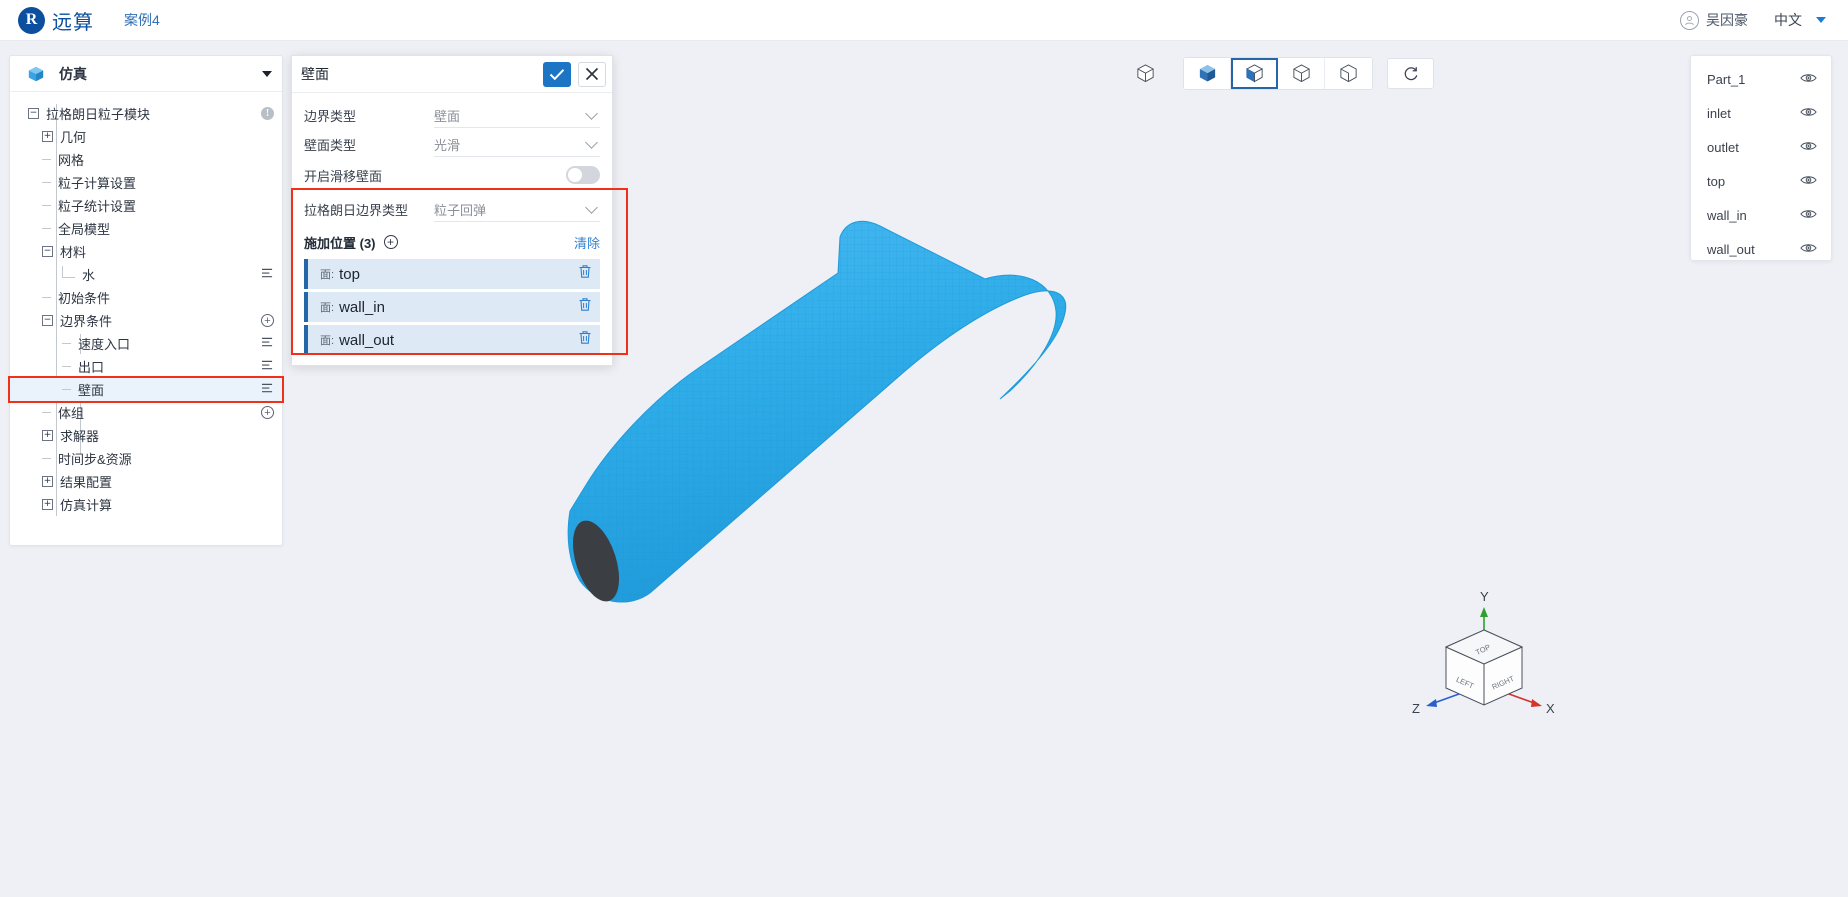 The width and height of the screenshot is (1848, 897). I want to click on location-item: 面: top, so click(452, 274).